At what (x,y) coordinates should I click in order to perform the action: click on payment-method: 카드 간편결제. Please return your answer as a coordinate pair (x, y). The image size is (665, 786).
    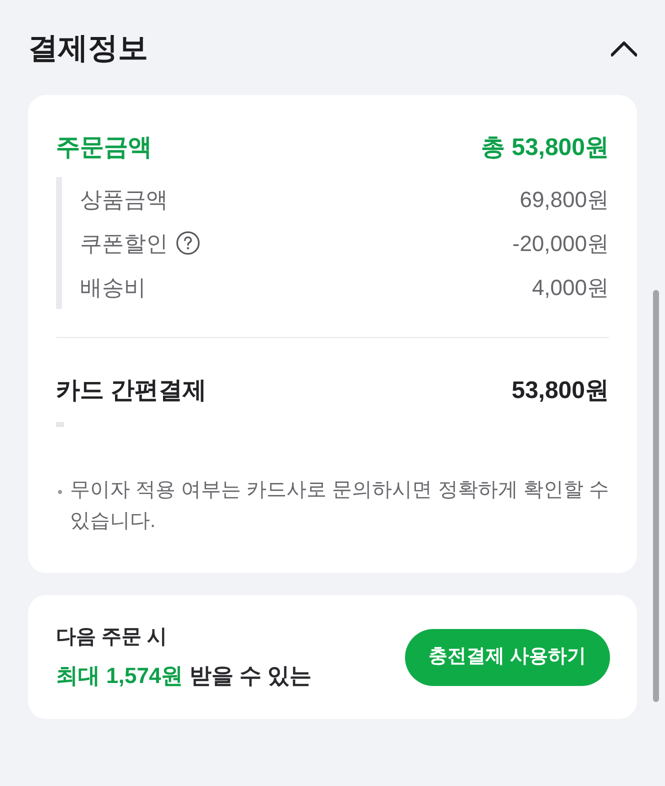
    Looking at the image, I should click on (131, 391).